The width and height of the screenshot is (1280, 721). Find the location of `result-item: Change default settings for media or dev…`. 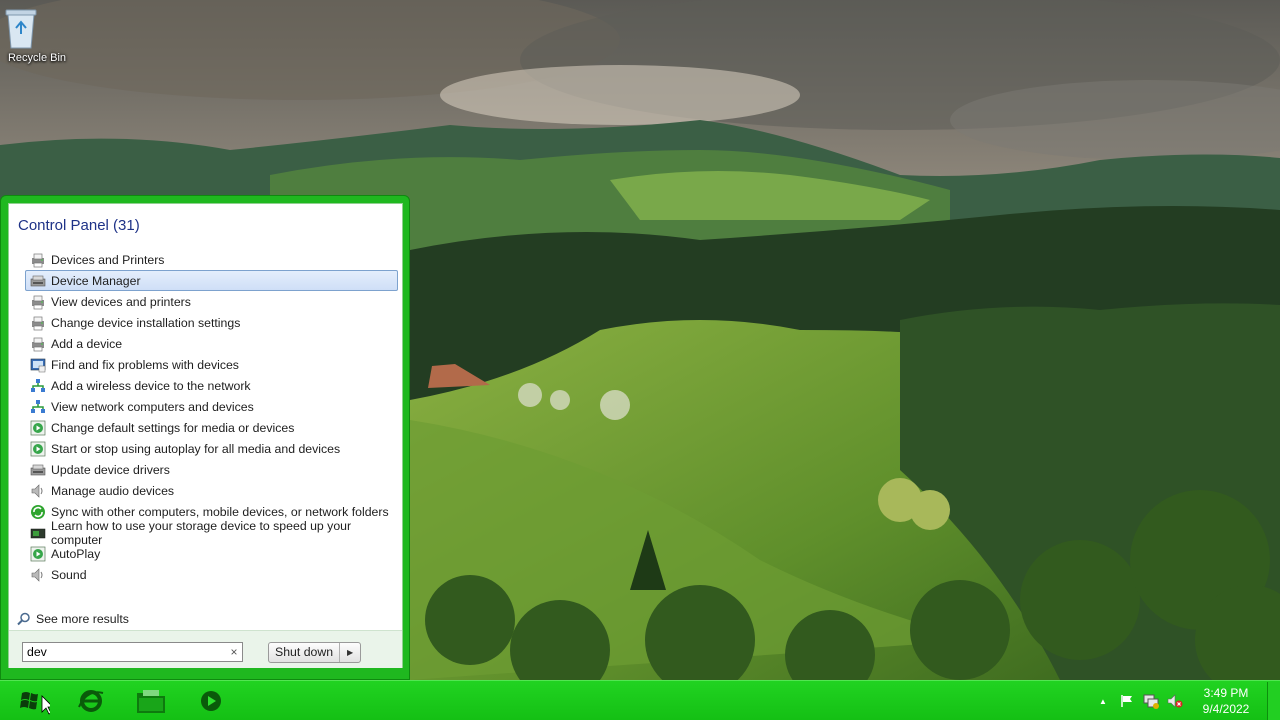

result-item: Change default settings for media or dev… is located at coordinates (211, 427).